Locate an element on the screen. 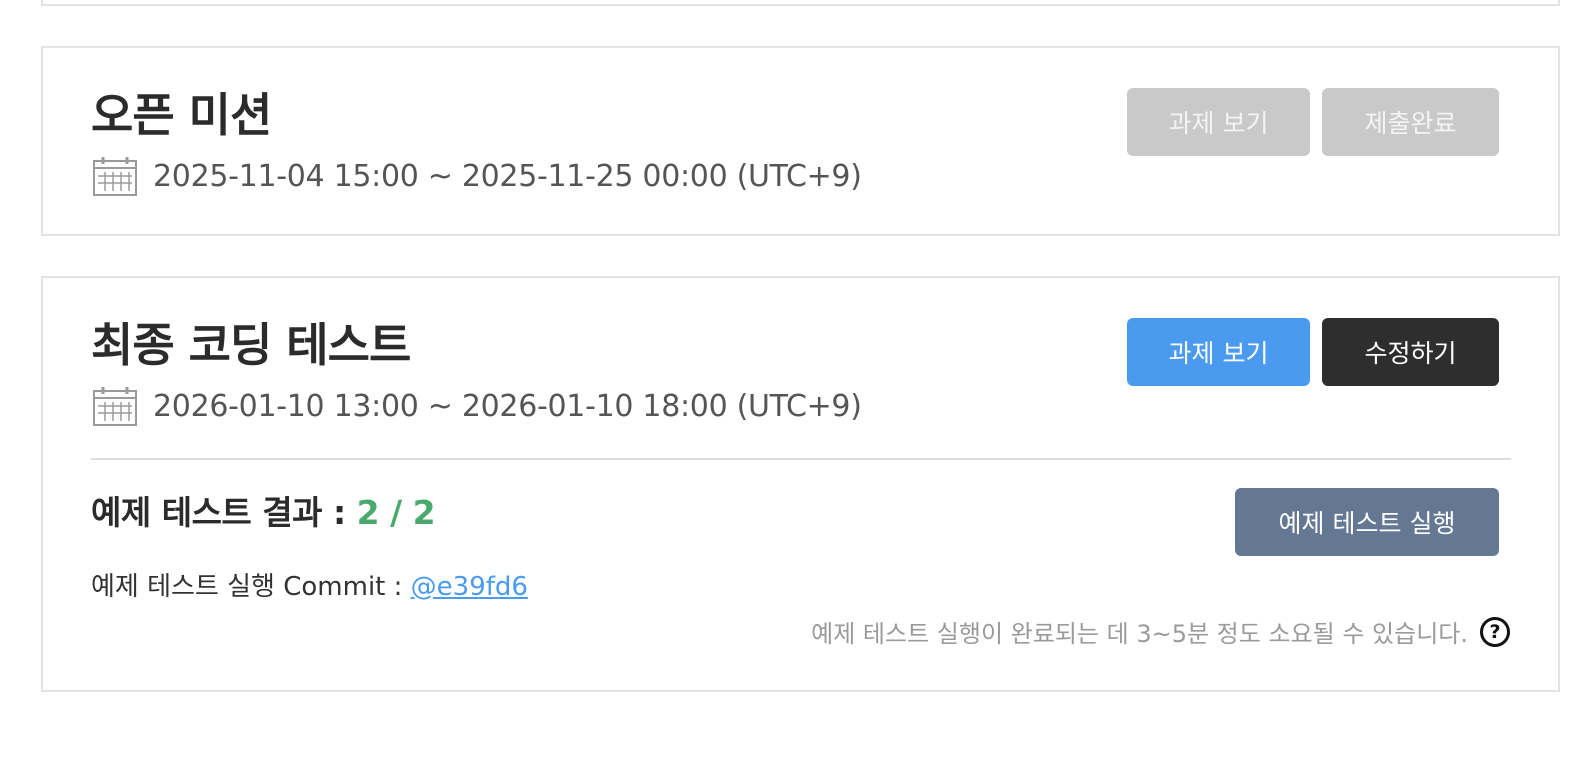  run-sample-test-button: 예제 테스트 실행 is located at coordinates (1367, 522).